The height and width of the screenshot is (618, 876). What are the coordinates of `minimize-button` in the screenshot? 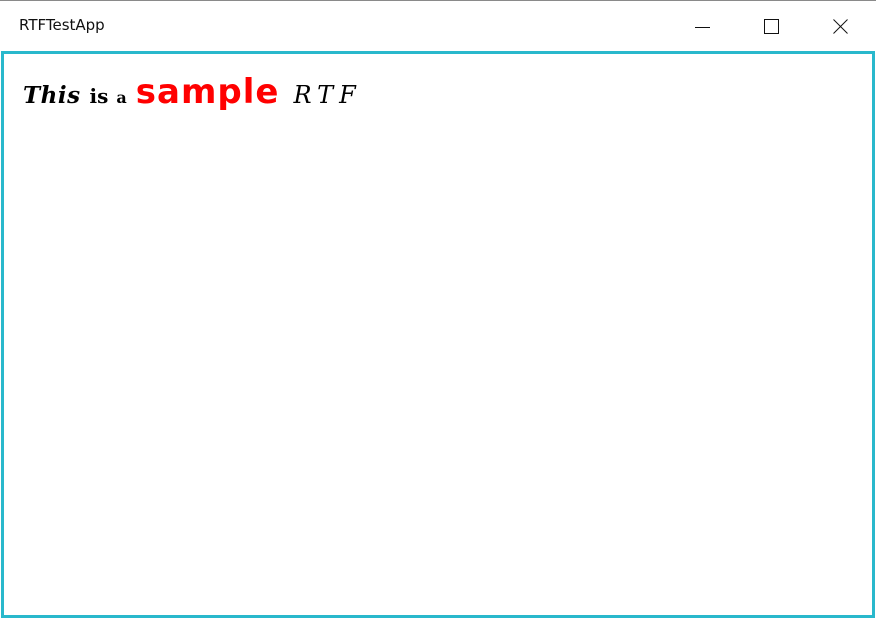 It's located at (703, 26).